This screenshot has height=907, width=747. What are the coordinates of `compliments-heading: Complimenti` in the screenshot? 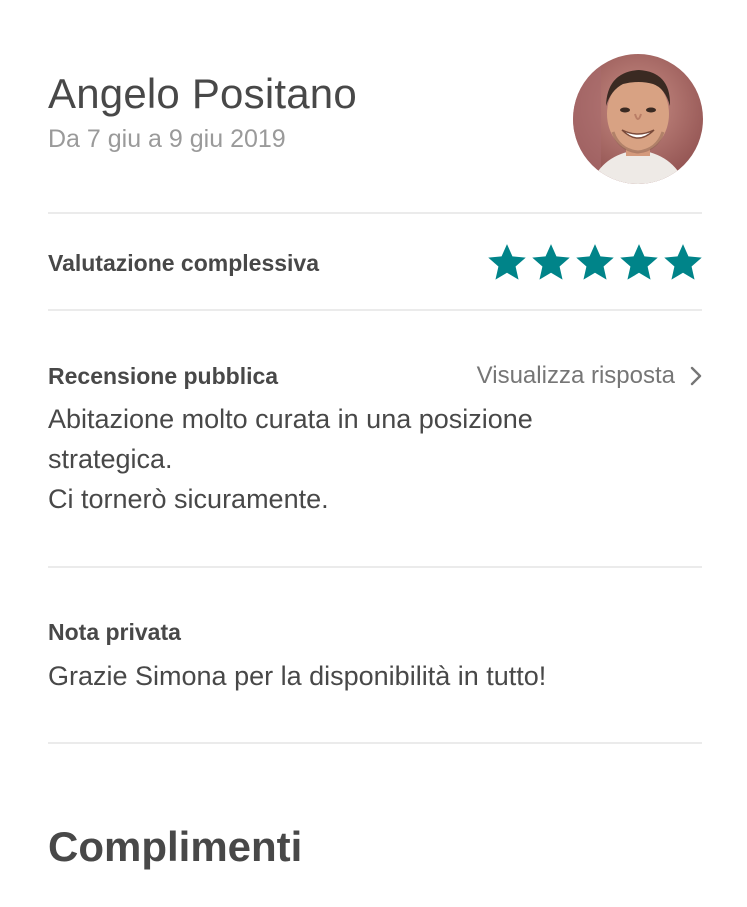 It's located at (175, 846).